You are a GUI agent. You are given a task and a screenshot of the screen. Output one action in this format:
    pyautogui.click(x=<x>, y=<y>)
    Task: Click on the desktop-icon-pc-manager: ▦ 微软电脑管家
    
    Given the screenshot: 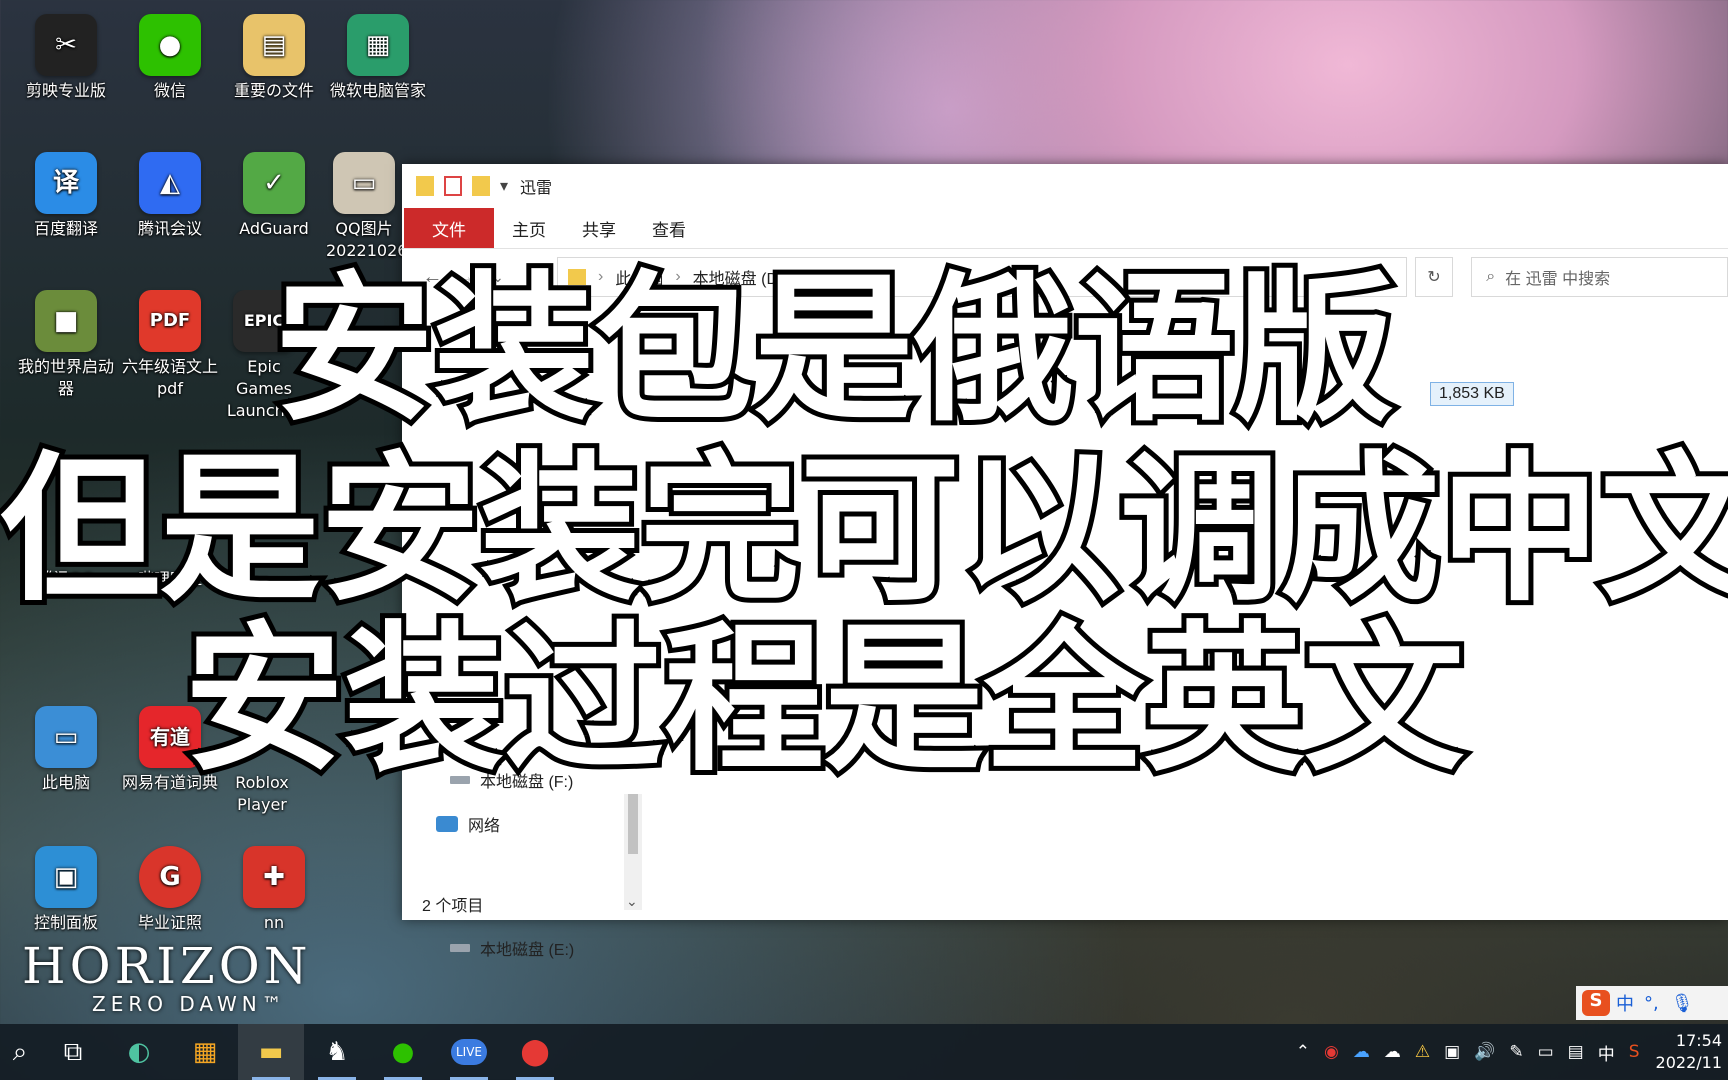 What is the action you would take?
    pyautogui.click(x=378, y=58)
    